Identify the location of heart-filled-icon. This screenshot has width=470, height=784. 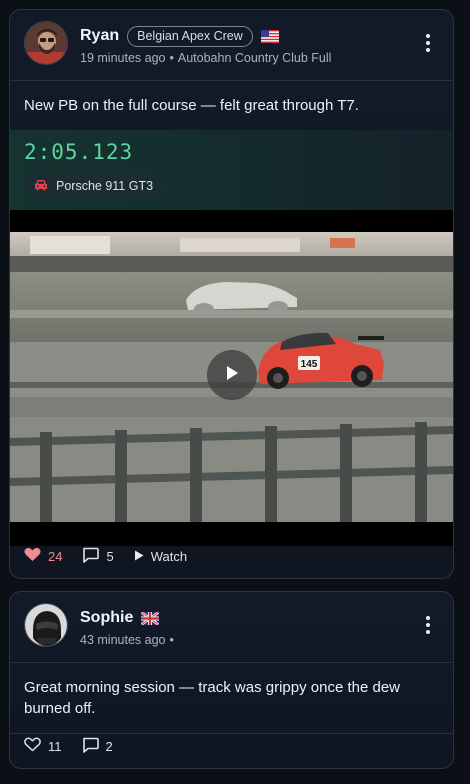
(32, 556).